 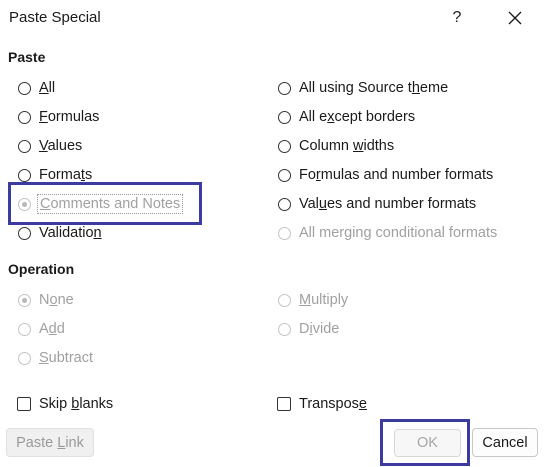 I want to click on paste-heading: Paste, so click(x=27, y=57).